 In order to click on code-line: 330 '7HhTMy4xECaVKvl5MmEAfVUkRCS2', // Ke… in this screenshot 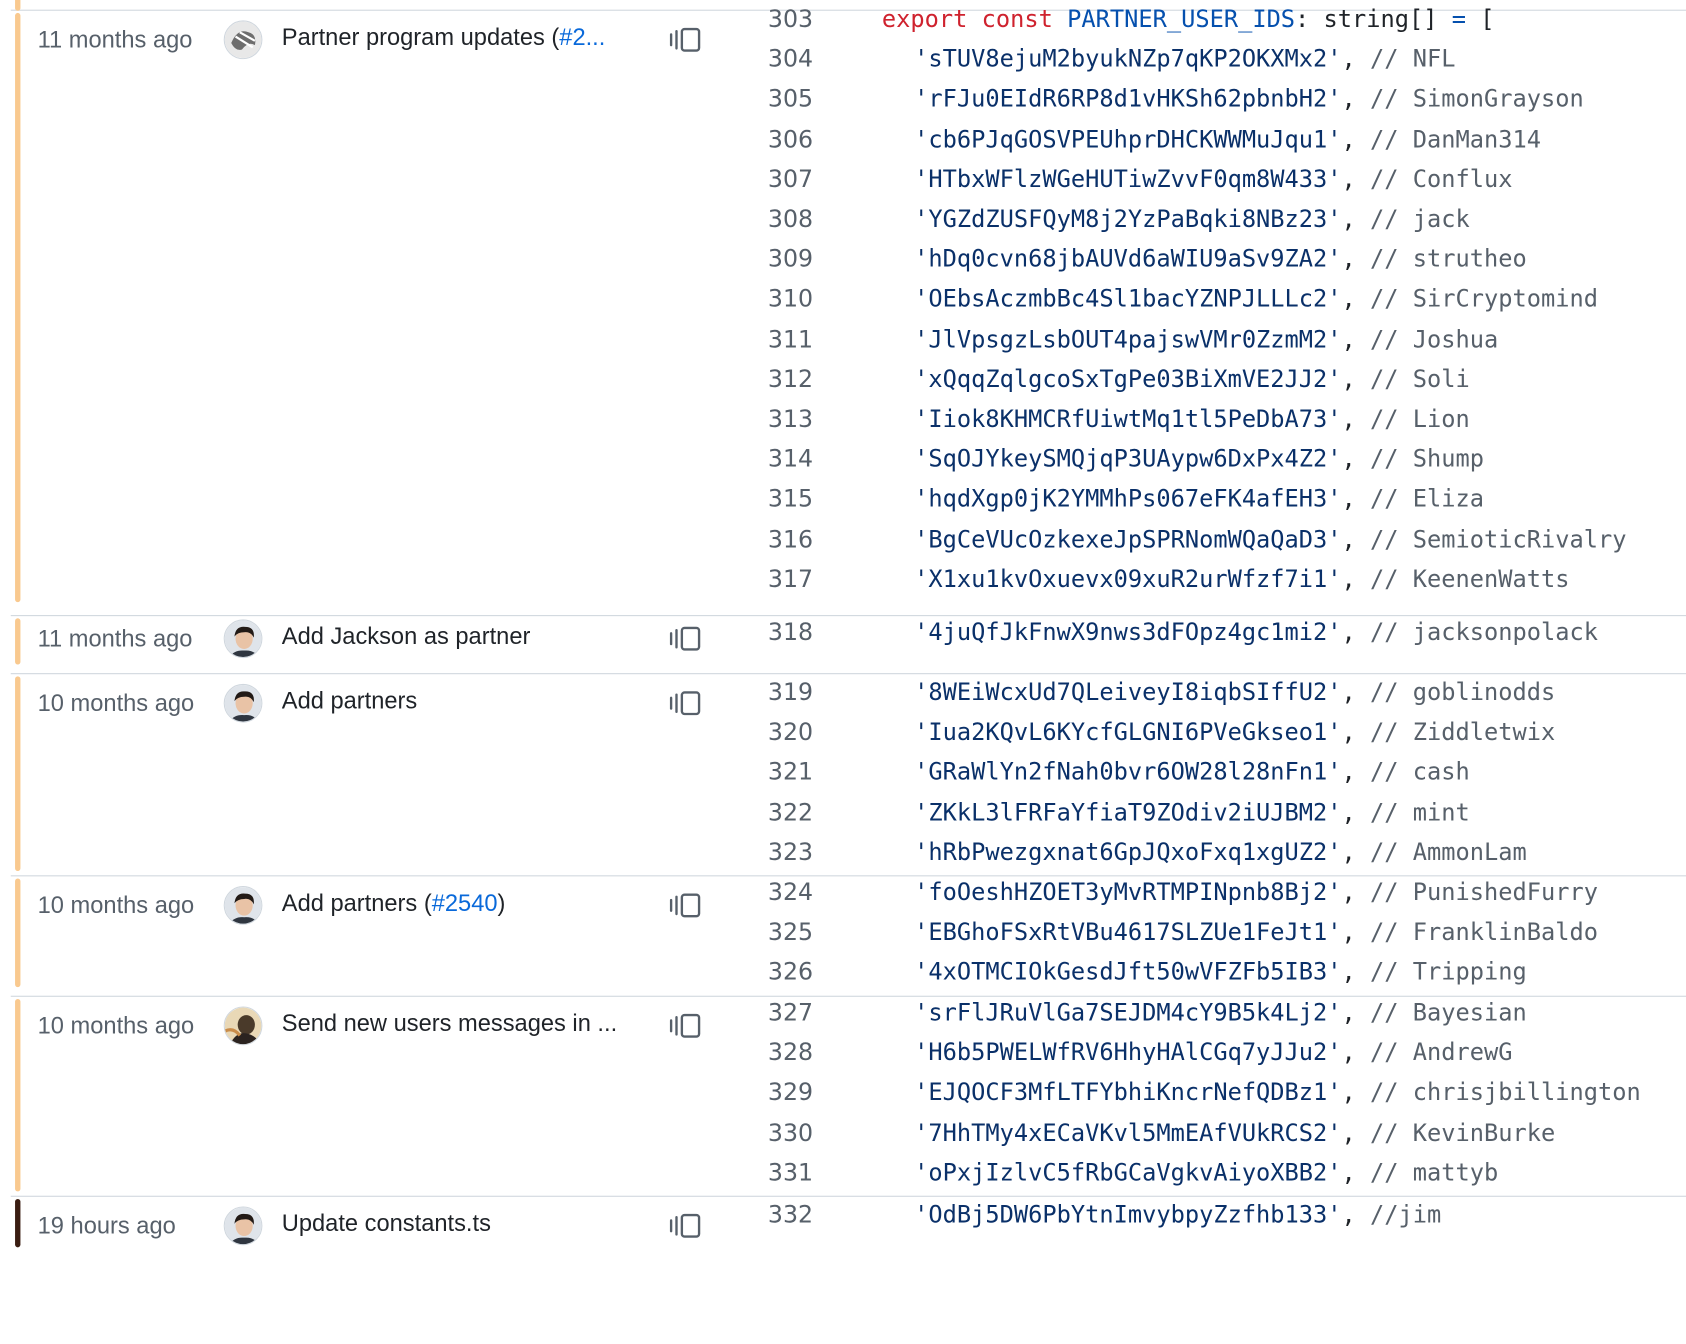, I will do `click(838, 1136)`.